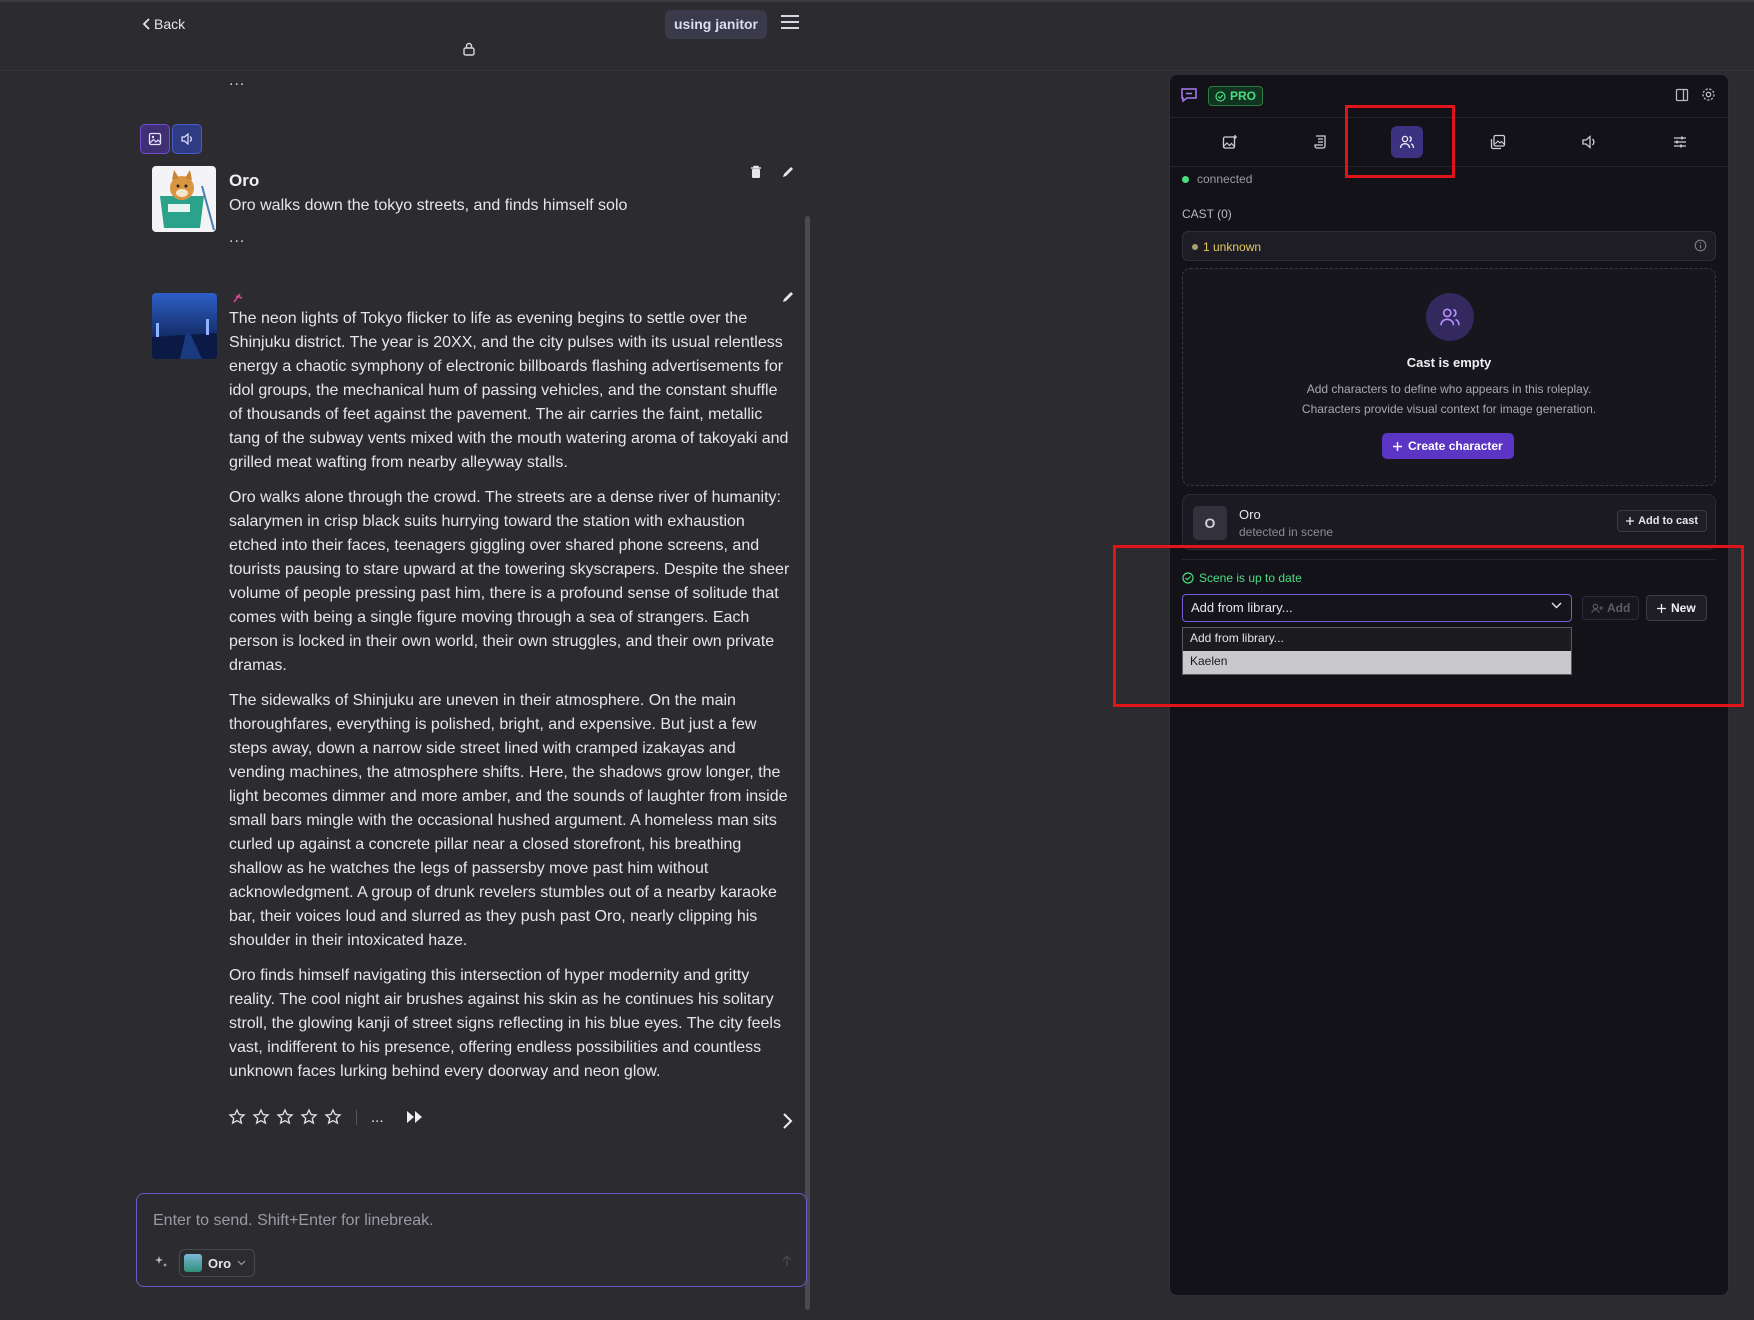 Image resolution: width=1754 pixels, height=1320 pixels. What do you see at coordinates (1286, 532) in the screenshot?
I see `detected-subtitle: detected in scene` at bounding box center [1286, 532].